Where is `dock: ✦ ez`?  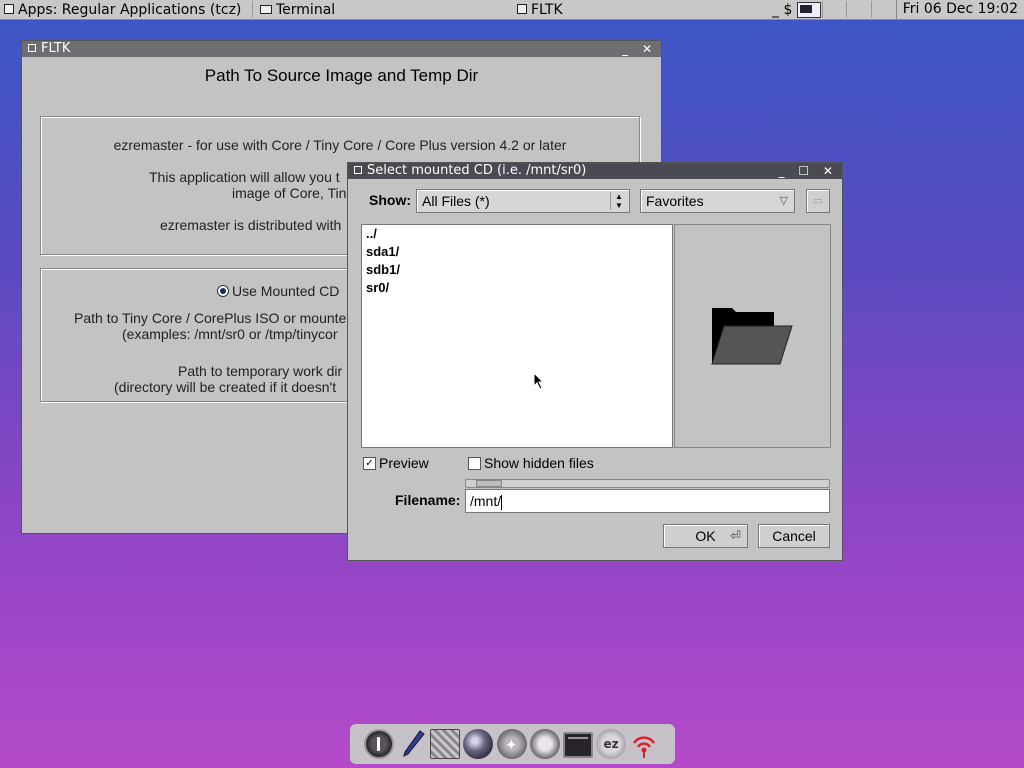 dock: ✦ ez is located at coordinates (512, 744).